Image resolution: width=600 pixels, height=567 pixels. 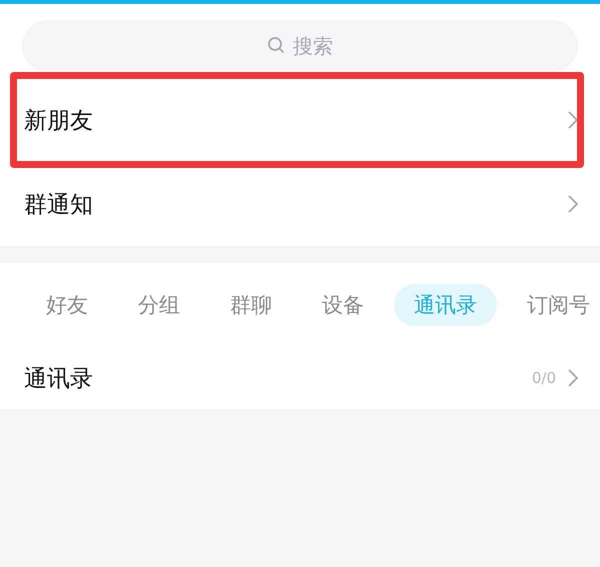 What do you see at coordinates (251, 305) in the screenshot?
I see `tab: 群聊` at bounding box center [251, 305].